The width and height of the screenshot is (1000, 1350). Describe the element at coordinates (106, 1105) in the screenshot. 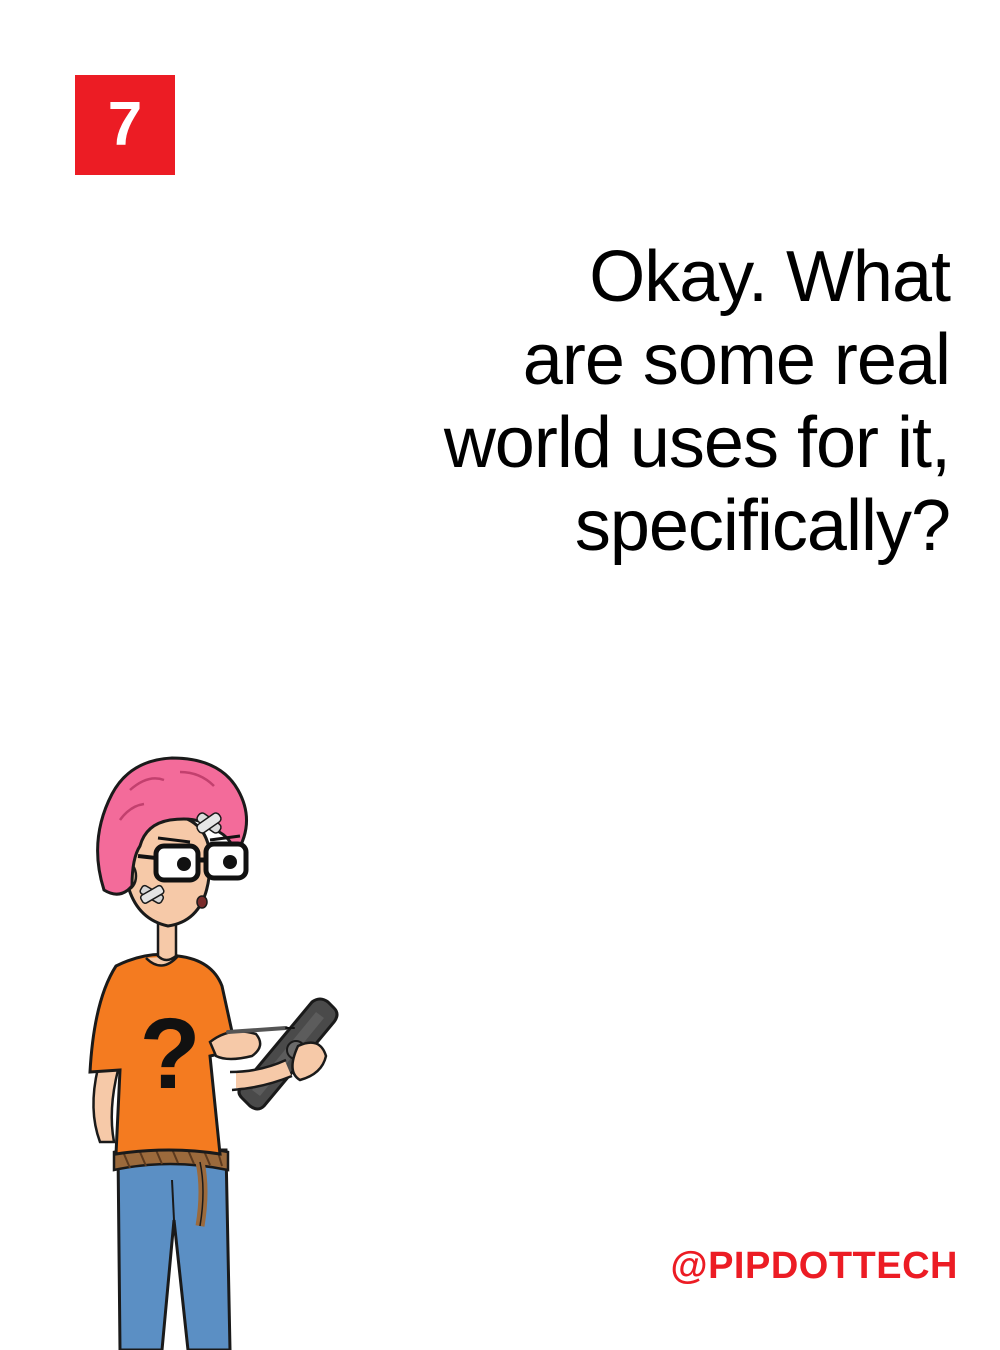

I see `left-arm` at that location.